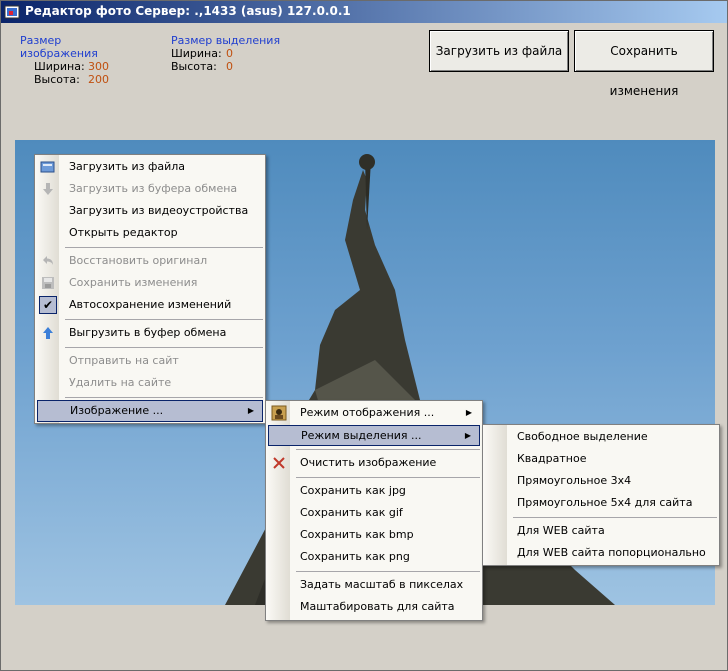 The image size is (728, 671). I want to click on menu-item-save-changes: Сохранить изменения, so click(150, 283).